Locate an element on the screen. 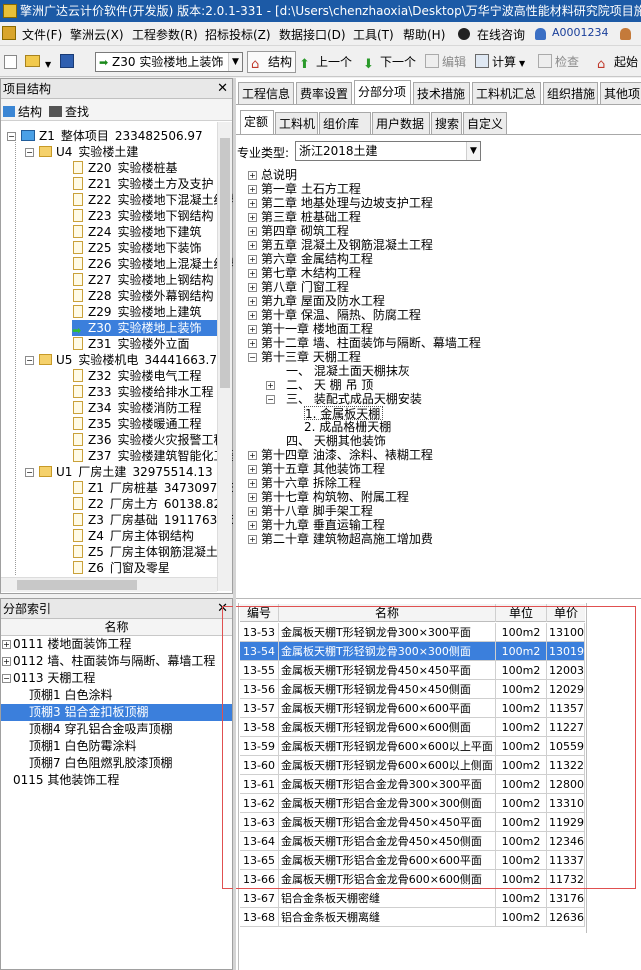 This screenshot has width=641, height=970. vertical-scrollbar is located at coordinates (224, 356).